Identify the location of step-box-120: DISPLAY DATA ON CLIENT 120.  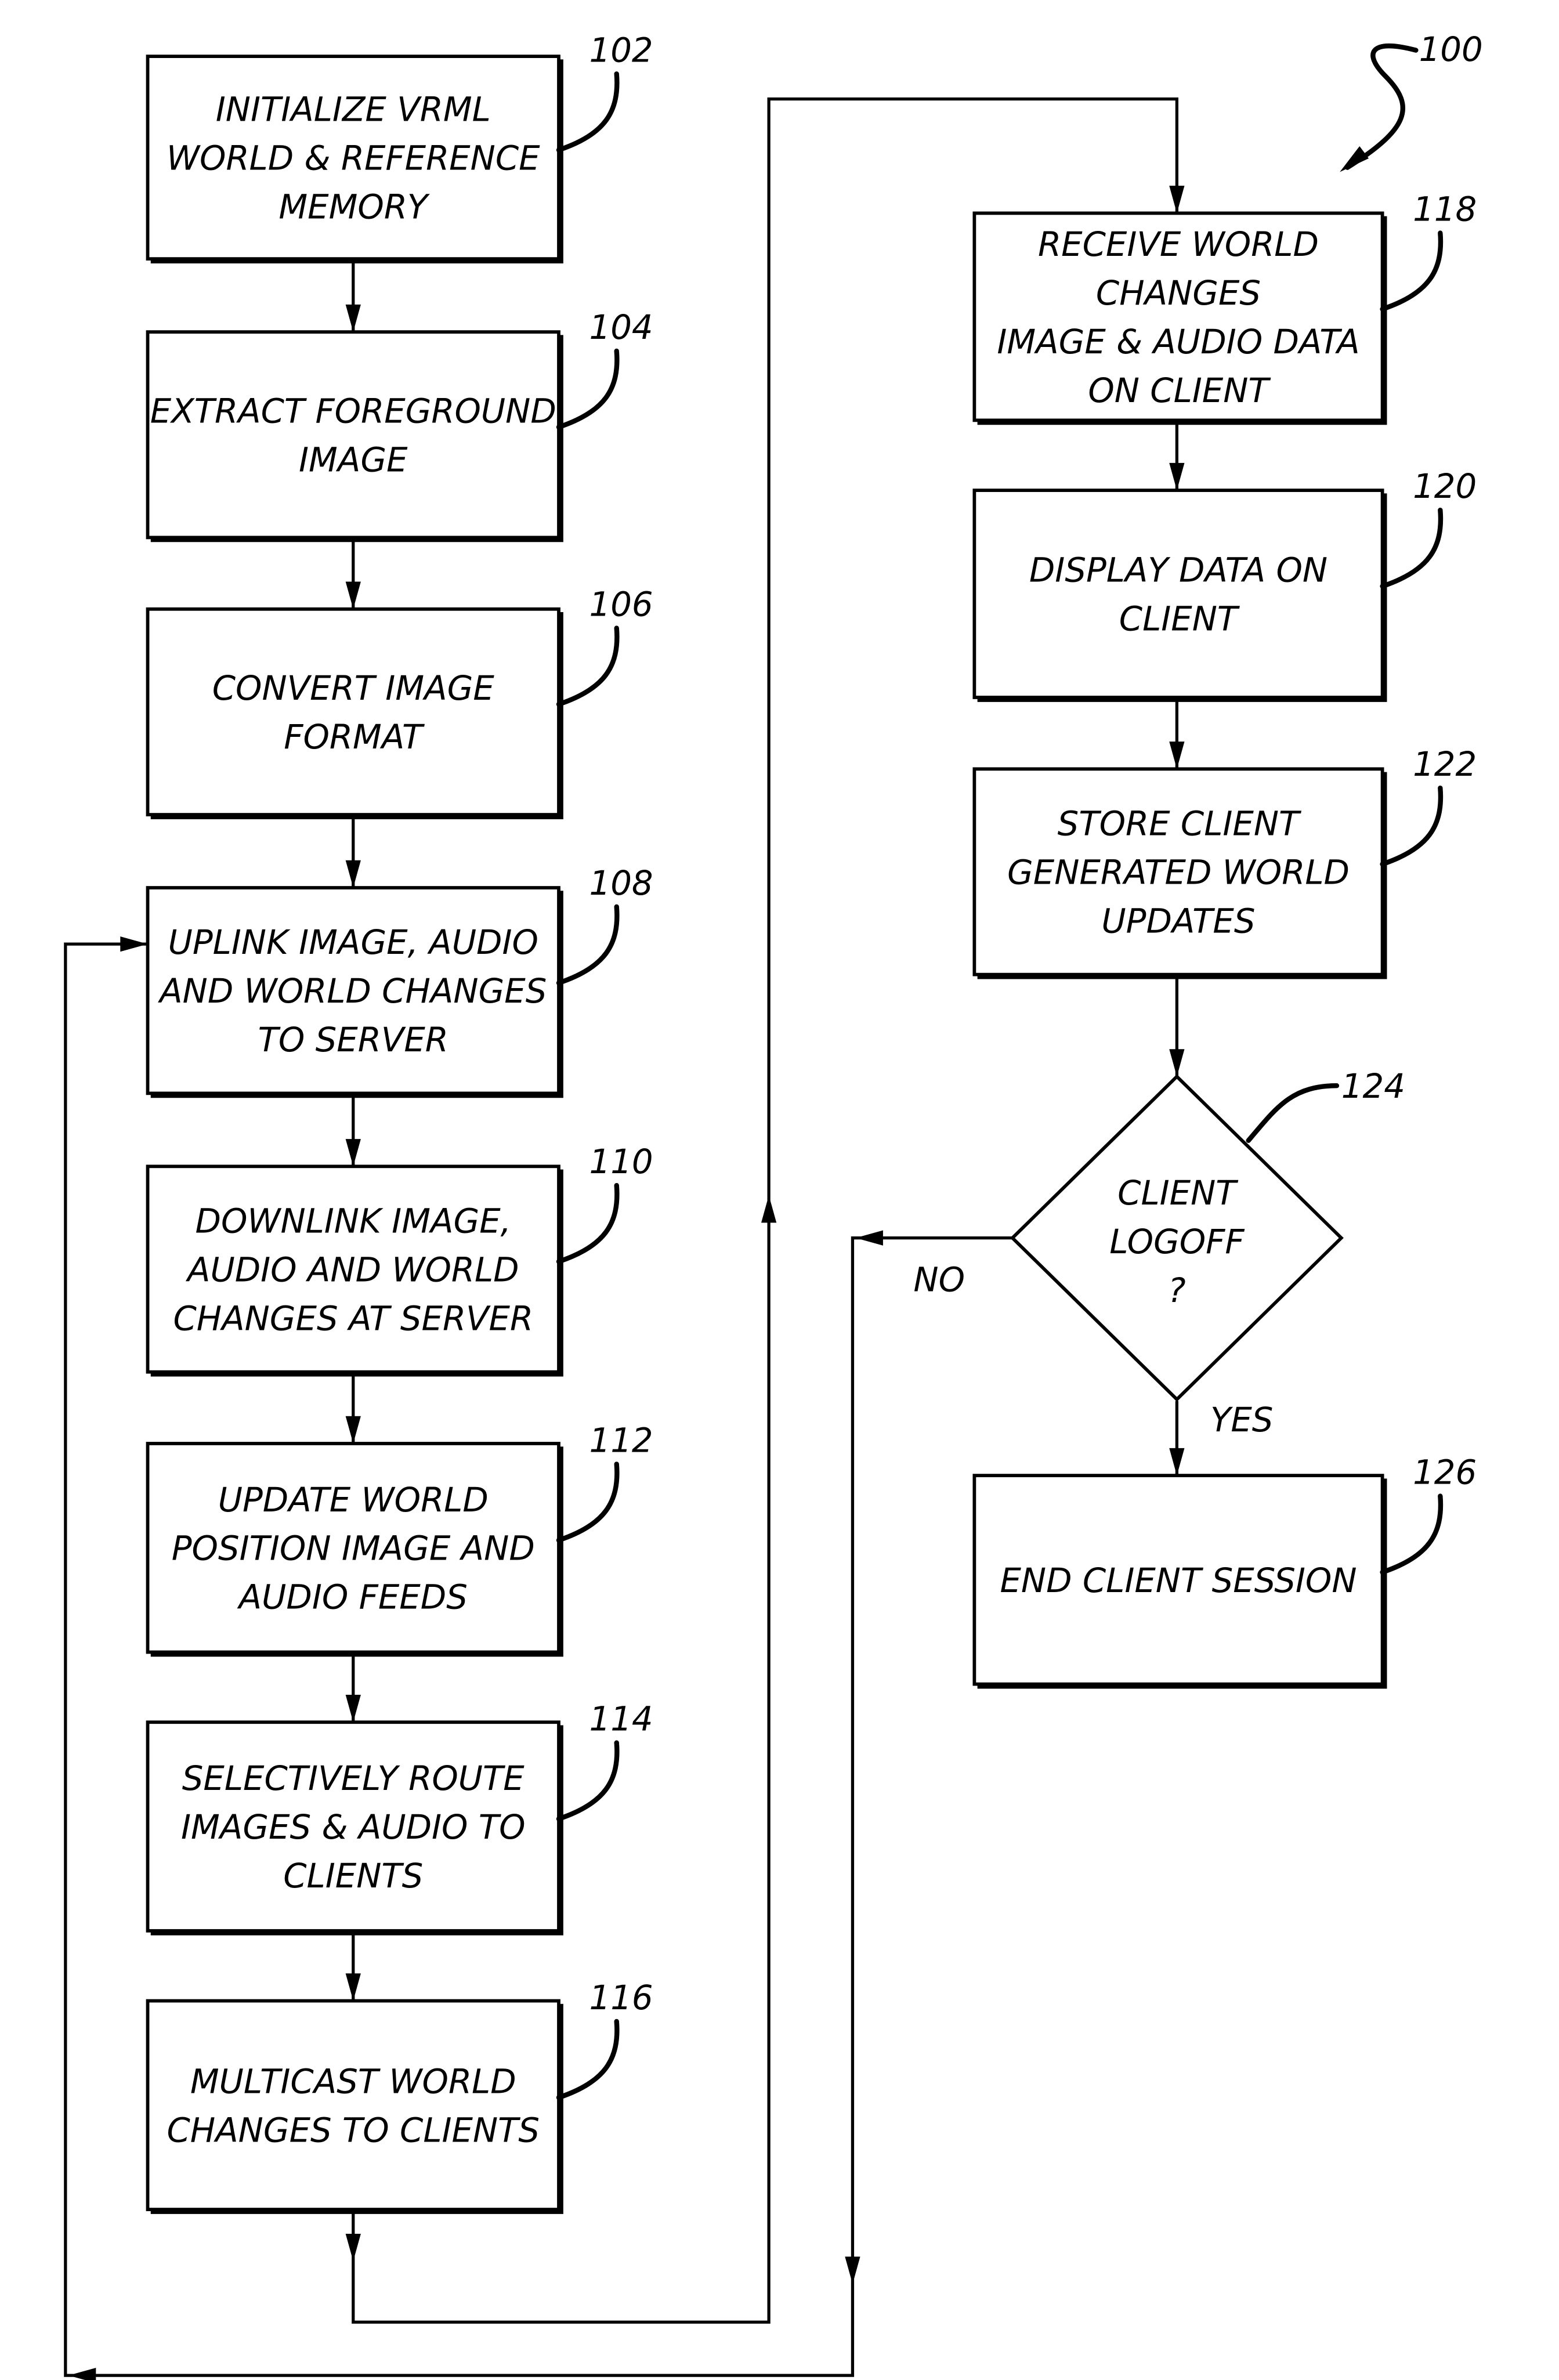
(1224, 584).